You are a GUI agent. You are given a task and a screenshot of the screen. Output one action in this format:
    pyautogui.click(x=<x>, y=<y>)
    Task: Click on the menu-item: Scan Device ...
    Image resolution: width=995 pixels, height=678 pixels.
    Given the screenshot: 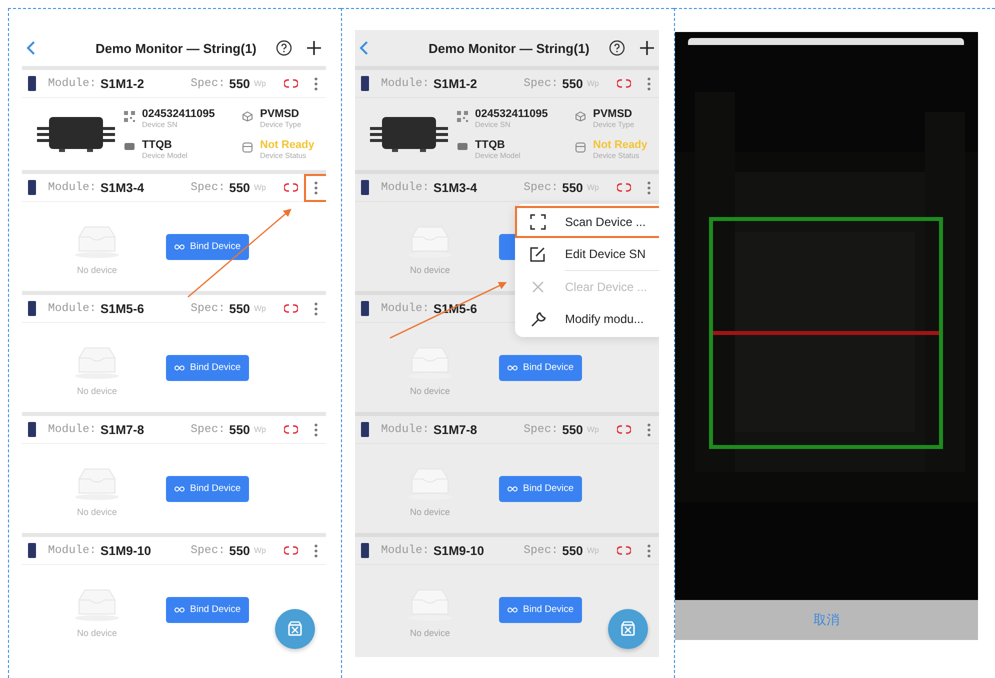 What is the action you would take?
    pyautogui.click(x=587, y=222)
    